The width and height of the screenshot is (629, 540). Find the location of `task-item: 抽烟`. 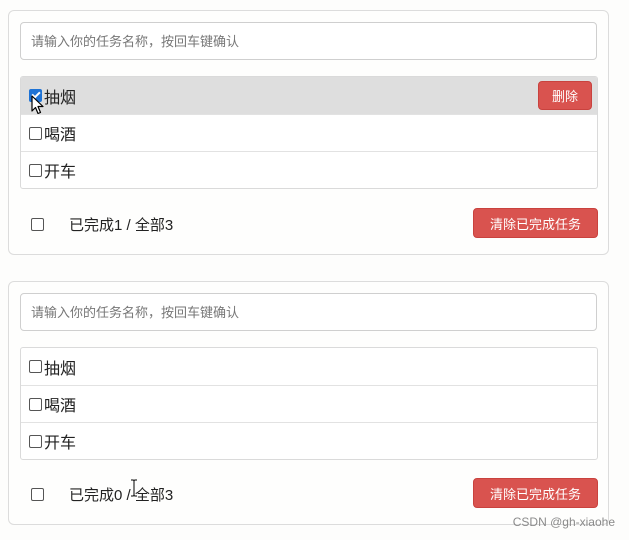

task-item: 抽烟 is located at coordinates (309, 366).